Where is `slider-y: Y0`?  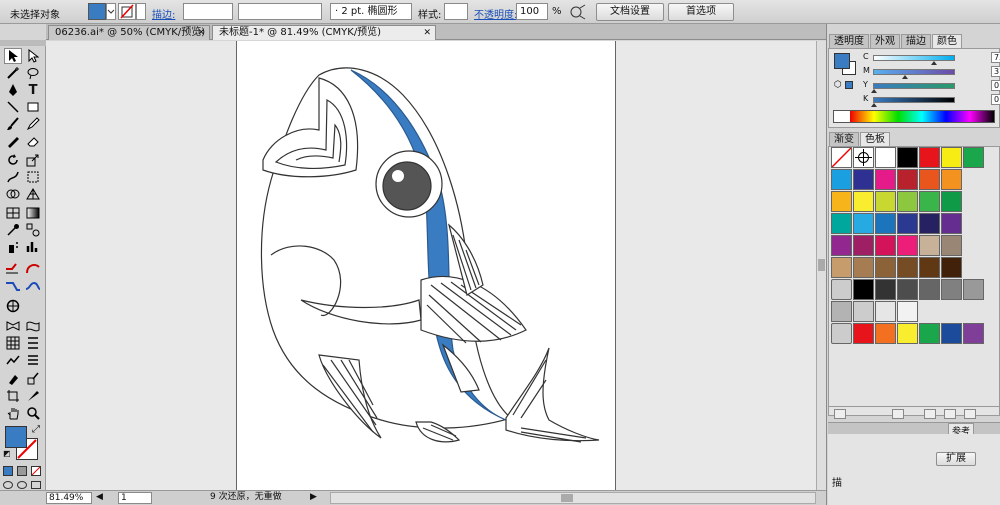 slider-y: Y0 is located at coordinates (931, 86).